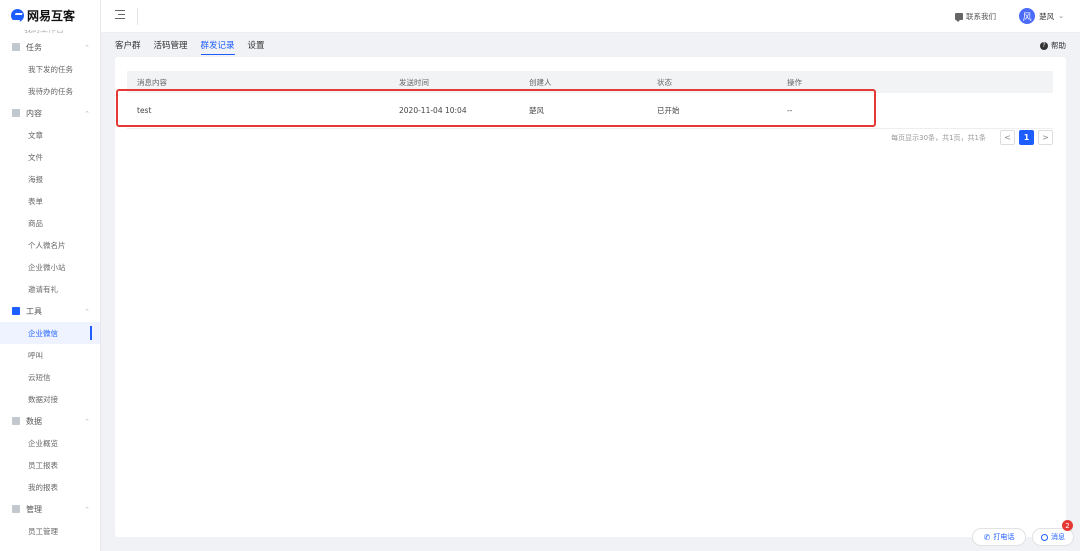 The image size is (1080, 551). Describe the element at coordinates (664, 82) in the screenshot. I see `column-header-status: 状态` at that location.